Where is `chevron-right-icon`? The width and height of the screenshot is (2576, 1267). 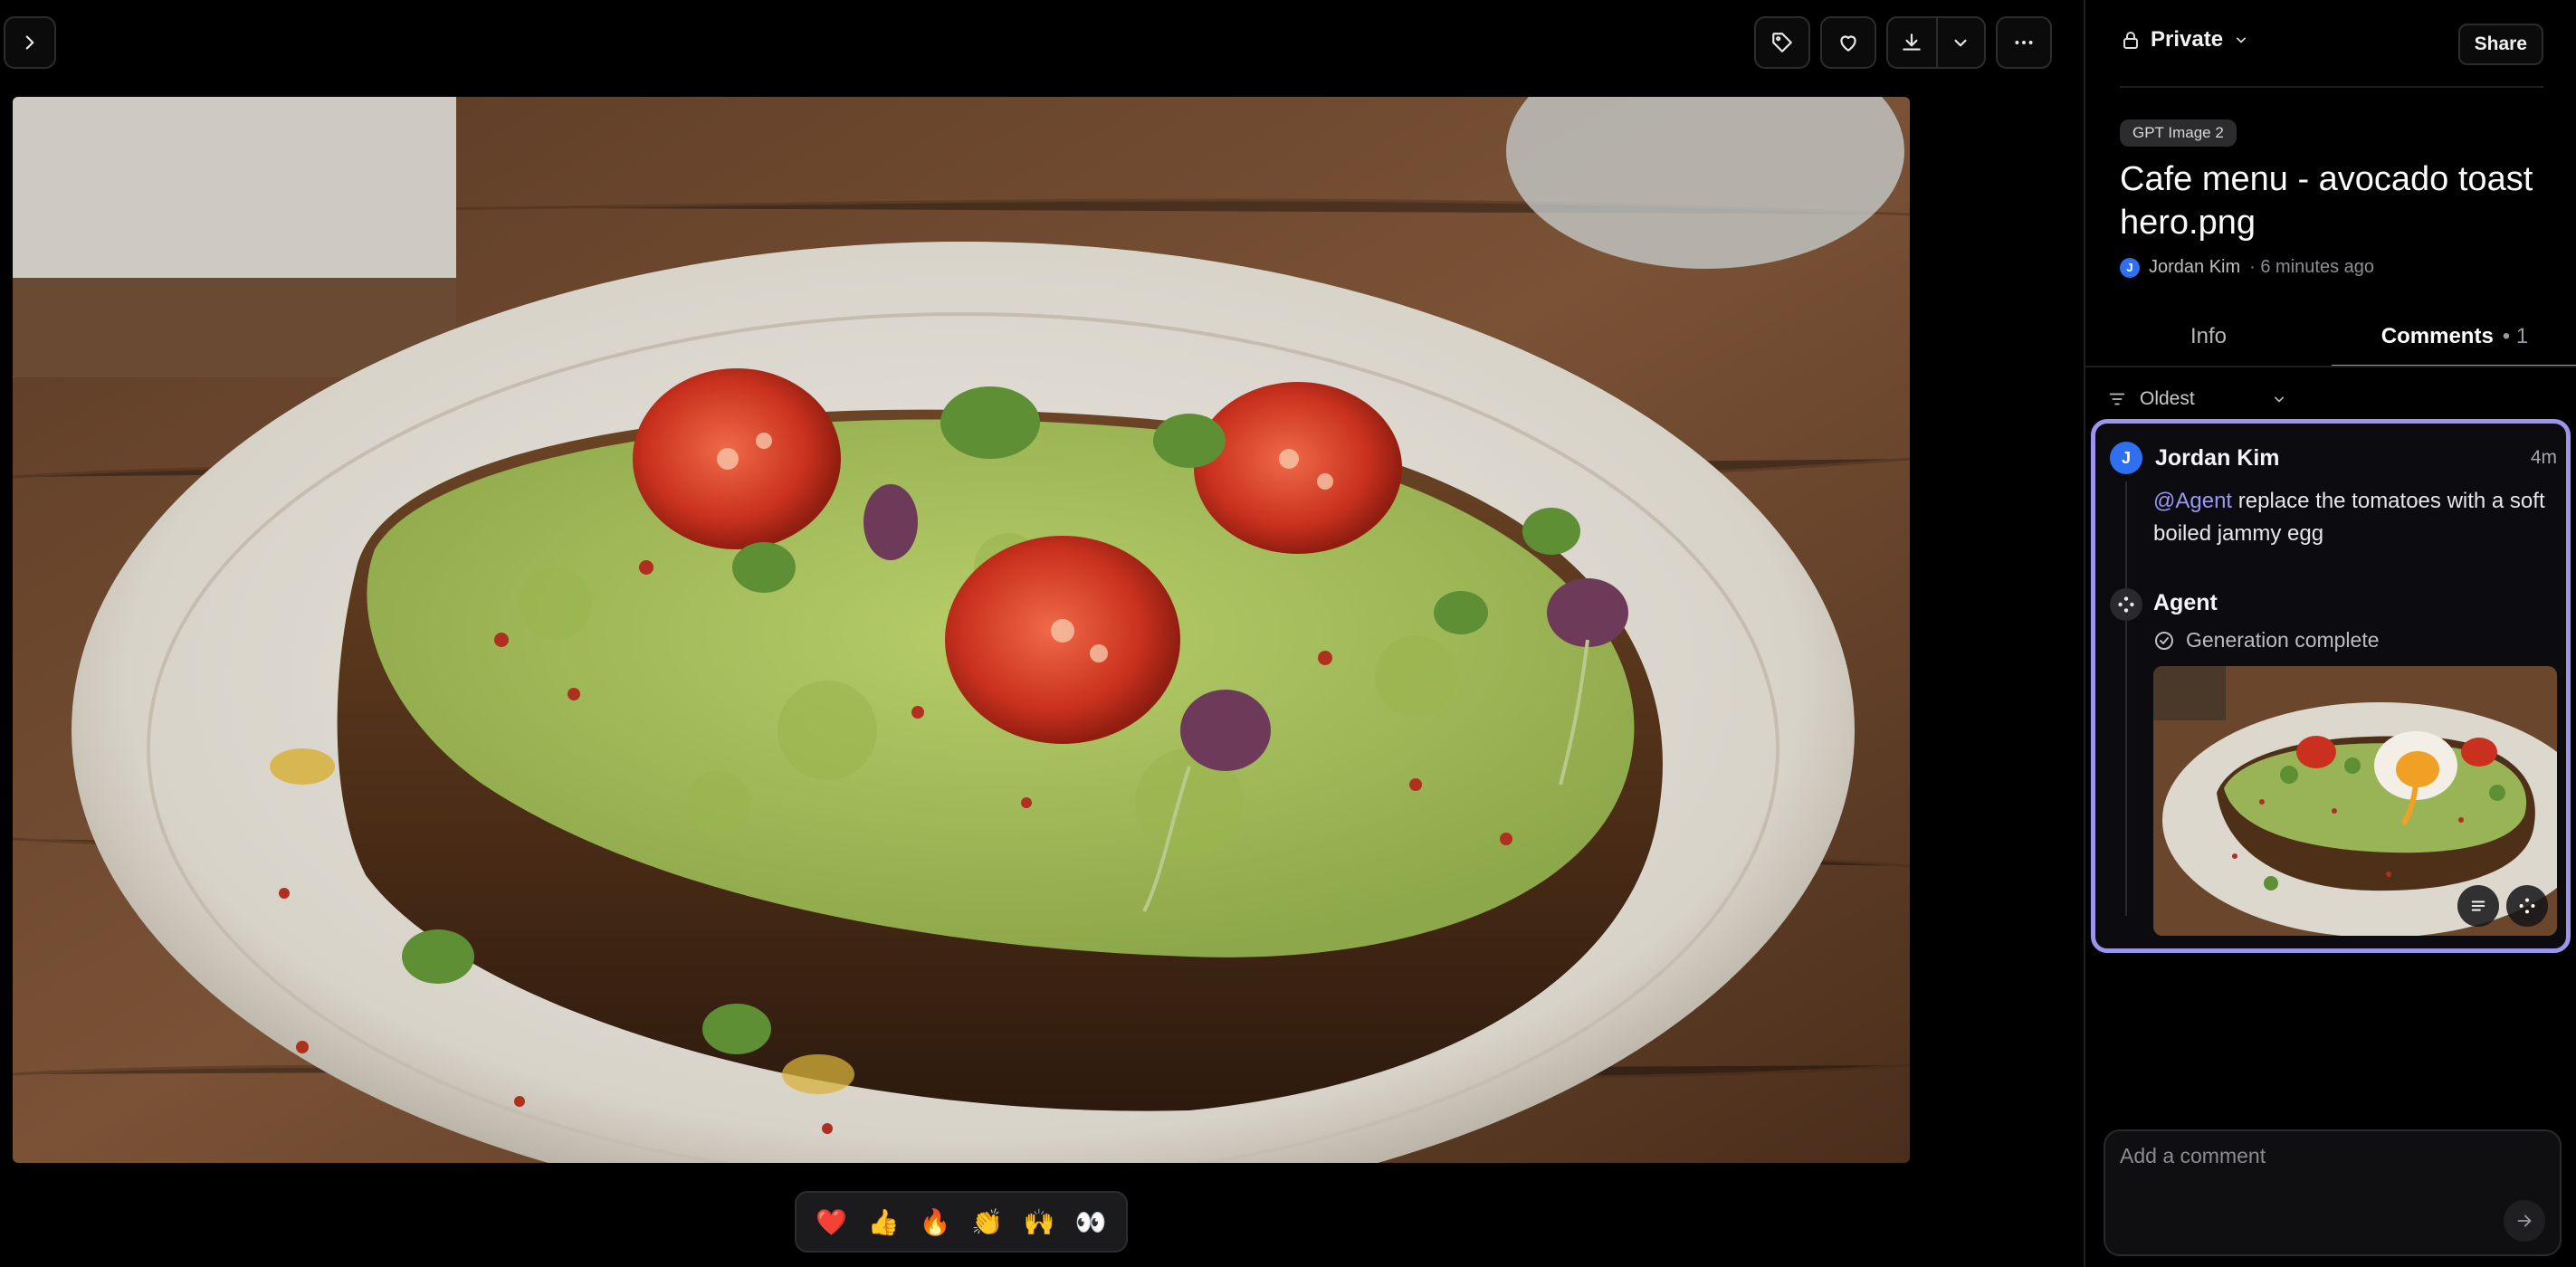 chevron-right-icon is located at coordinates (30, 42).